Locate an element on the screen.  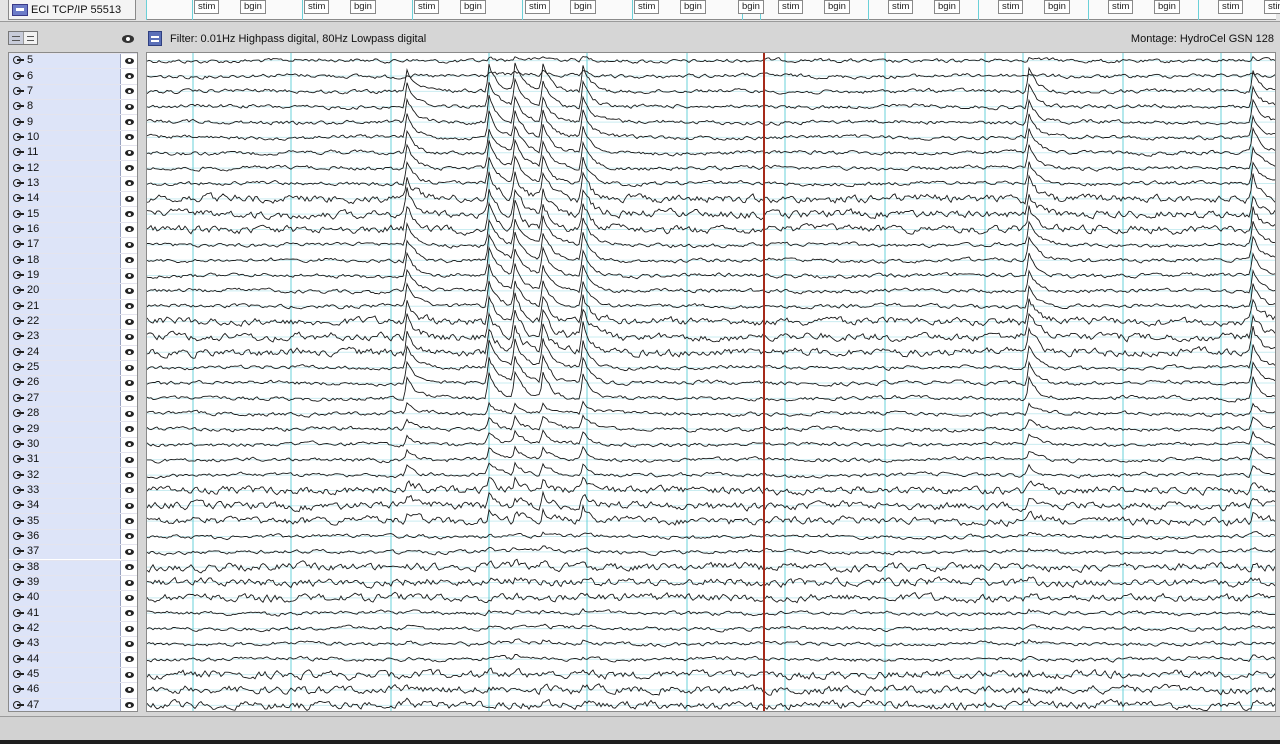
channel-row: 16 is located at coordinates (73, 229).